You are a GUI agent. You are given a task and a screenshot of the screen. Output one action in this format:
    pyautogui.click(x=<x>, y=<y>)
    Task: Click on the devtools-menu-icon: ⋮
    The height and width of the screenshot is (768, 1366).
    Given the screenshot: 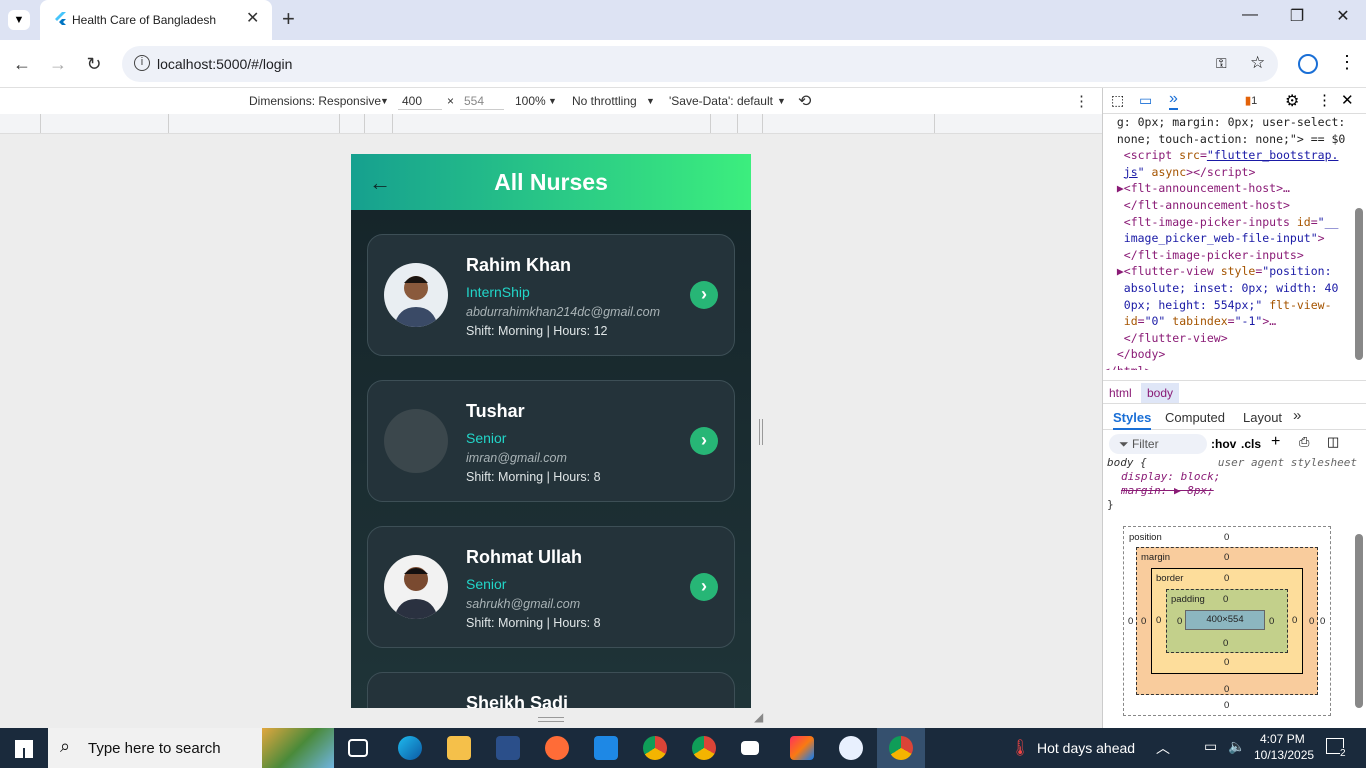 What is the action you would take?
    pyautogui.click(x=1324, y=100)
    